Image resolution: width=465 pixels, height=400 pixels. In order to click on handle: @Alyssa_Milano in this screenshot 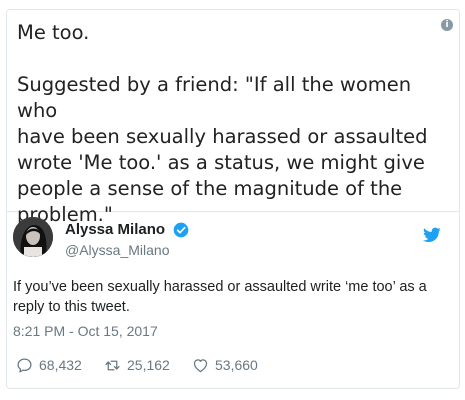, I will do `click(127, 250)`.